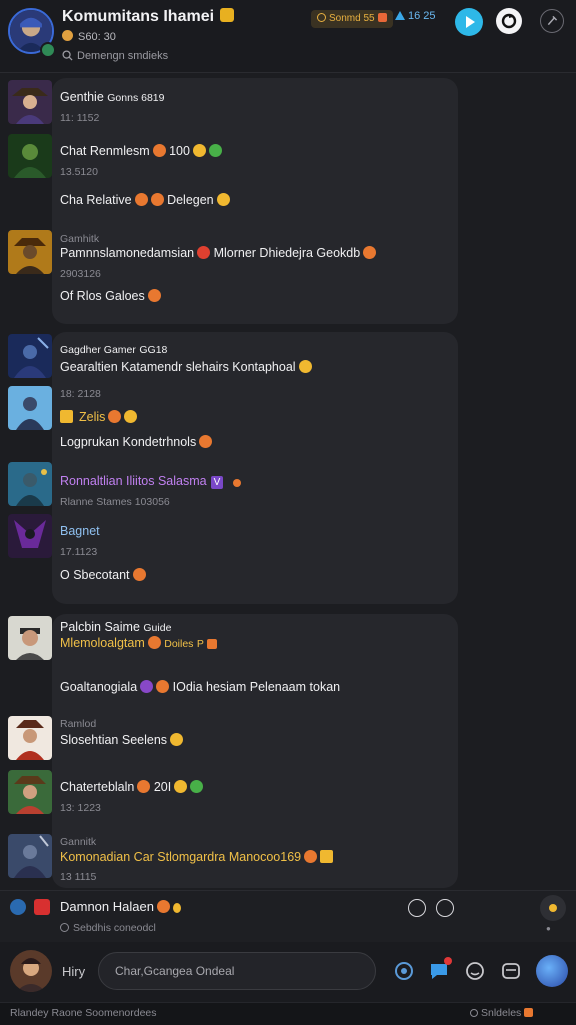  What do you see at coordinates (97, 37) in the screenshot?
I see `member-count: S60: 30` at bounding box center [97, 37].